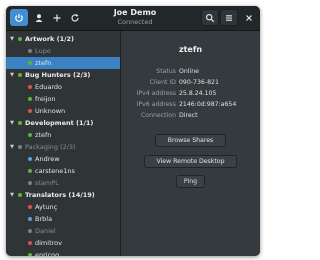 The image size is (320, 260). I want to click on property-value: Online, so click(189, 71).